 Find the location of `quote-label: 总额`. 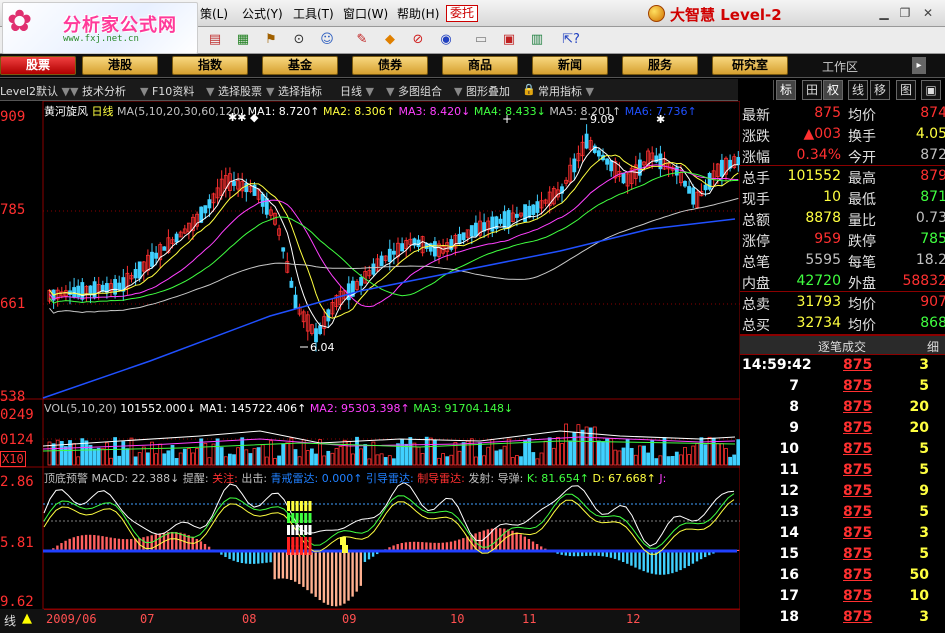

quote-label: 总额 is located at coordinates (756, 221).